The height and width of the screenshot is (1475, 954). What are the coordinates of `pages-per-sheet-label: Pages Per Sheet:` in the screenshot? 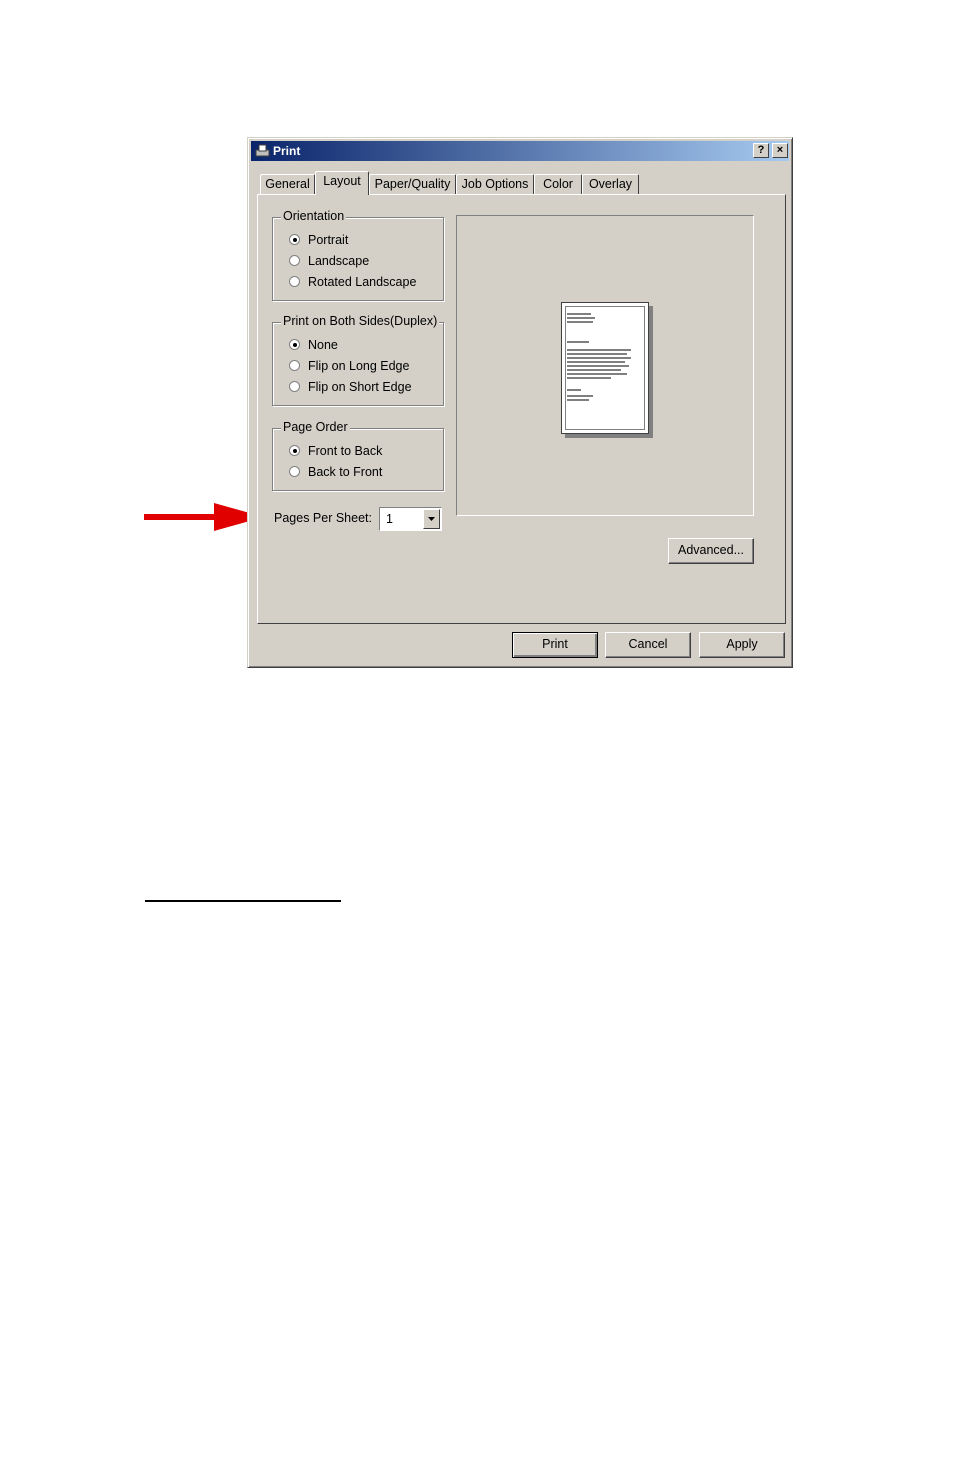 It's located at (323, 518).